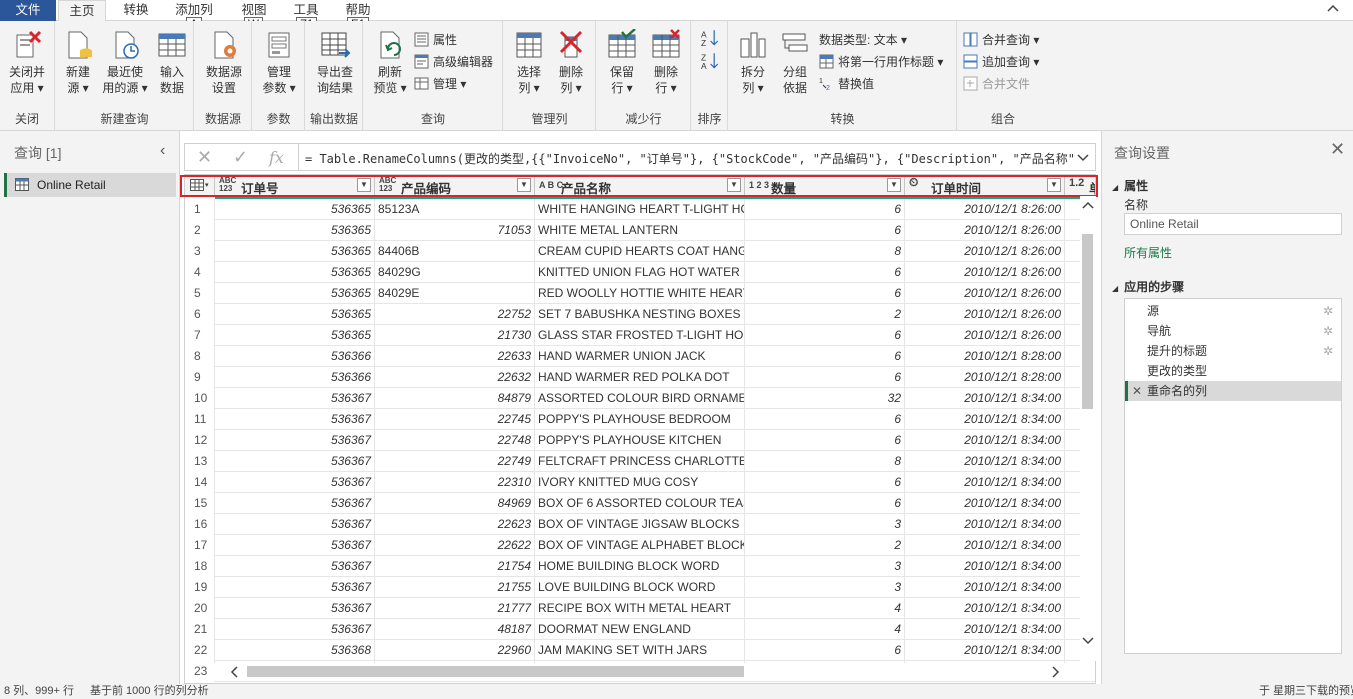 This screenshot has height=699, width=1353. I want to click on close-apply-button: 关闭并 应用 ▾, so click(27, 62).